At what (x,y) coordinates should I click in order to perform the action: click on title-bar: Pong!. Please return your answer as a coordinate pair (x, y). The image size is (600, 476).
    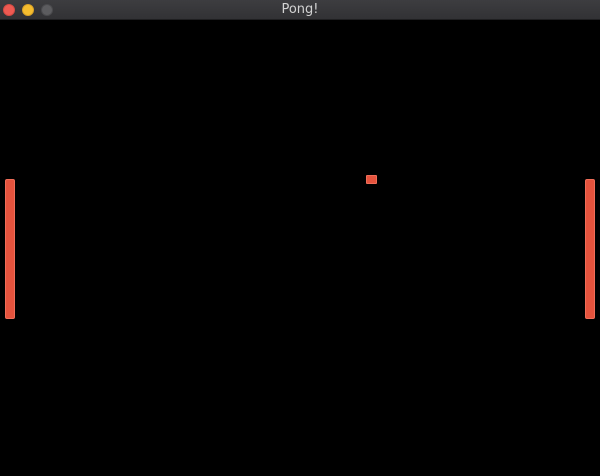
    Looking at the image, I should click on (300, 10).